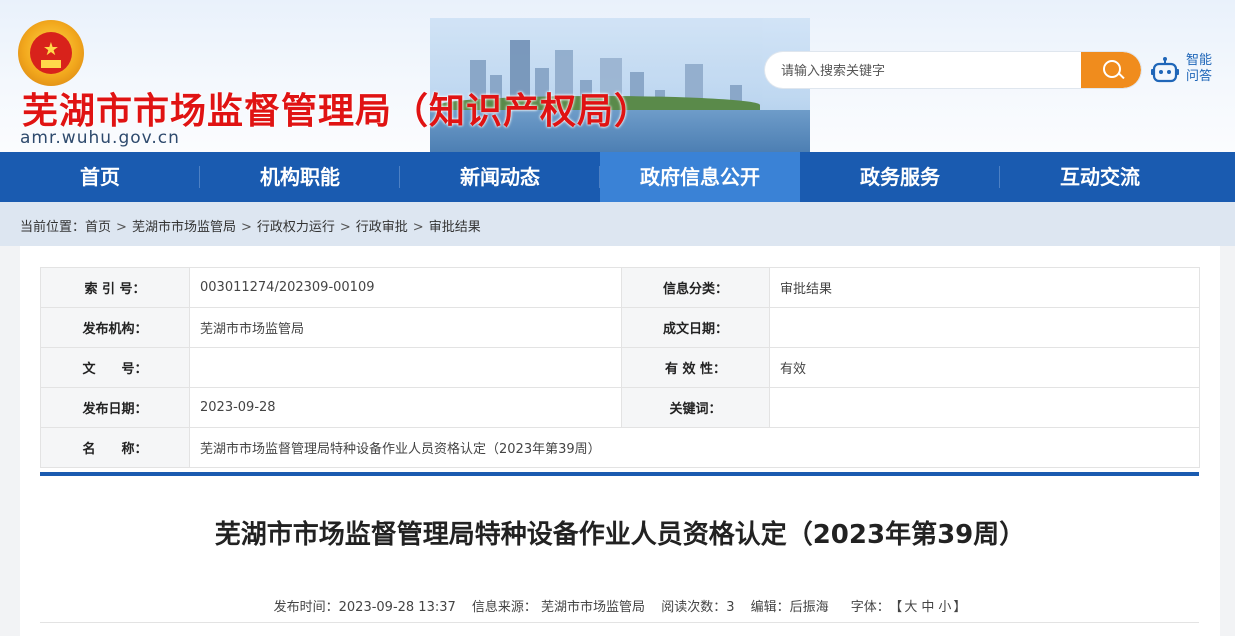 The width and height of the screenshot is (1235, 636). Describe the element at coordinates (1100, 177) in the screenshot. I see `nav-interaction: 互动交流` at that location.